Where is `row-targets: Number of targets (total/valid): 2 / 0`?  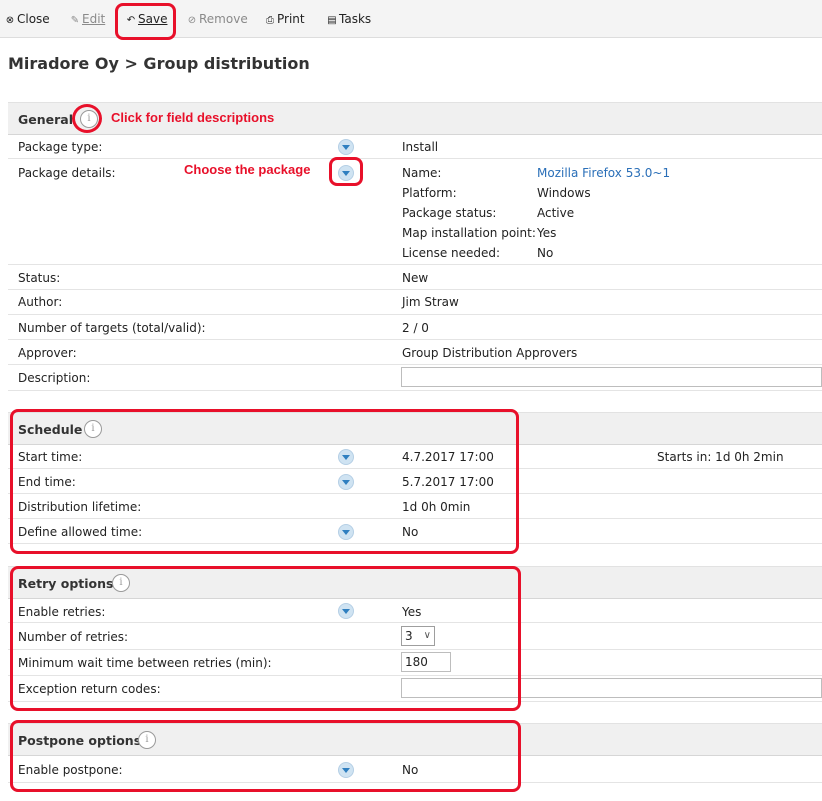 row-targets: Number of targets (total/valid): 2 / 0 is located at coordinates (415, 327).